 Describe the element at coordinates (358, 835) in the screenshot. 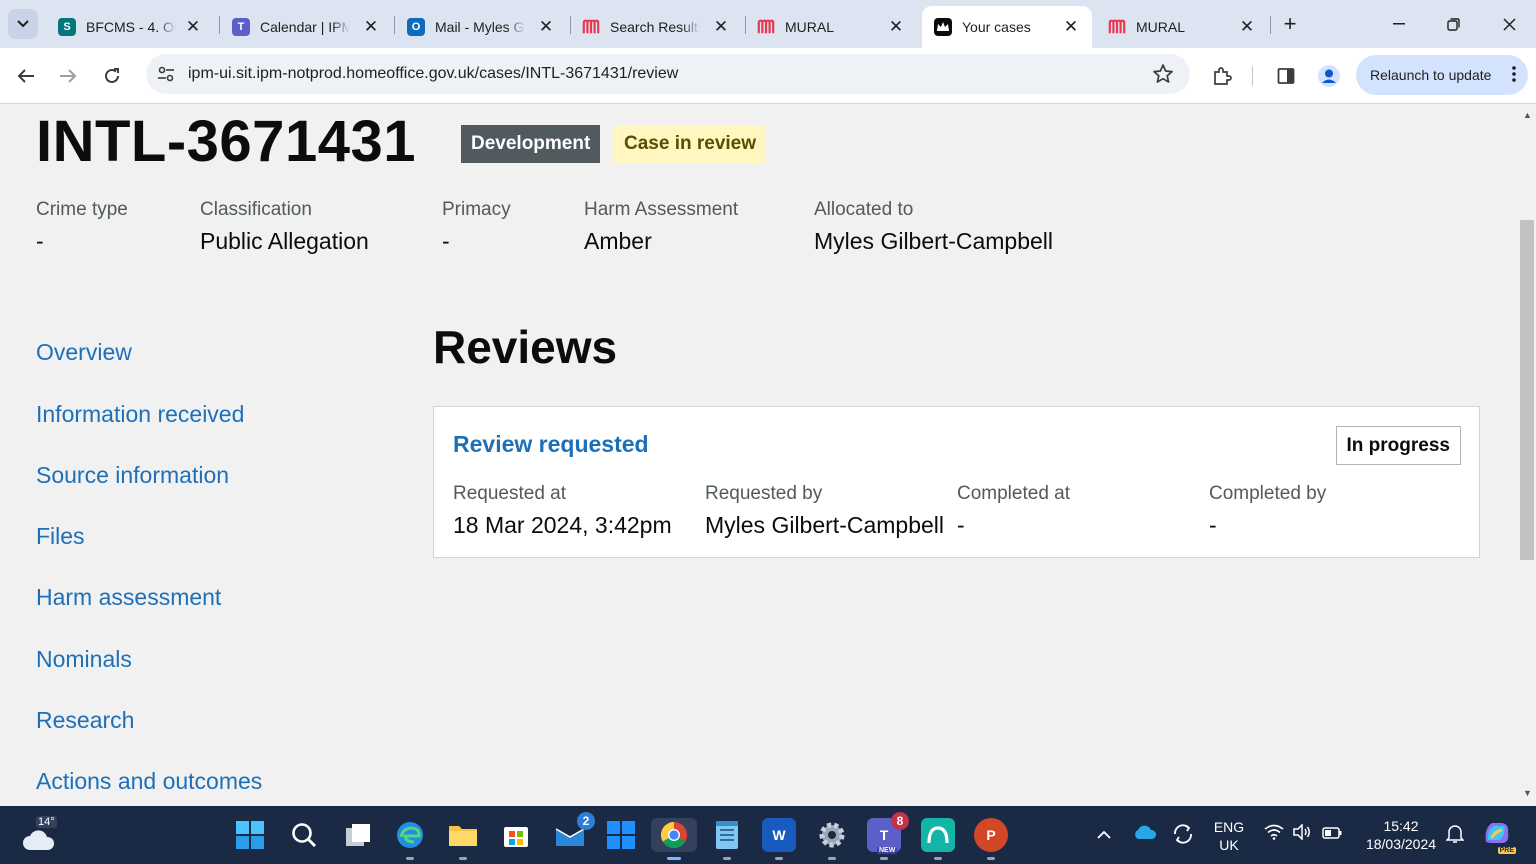

I see `task-view-button` at that location.